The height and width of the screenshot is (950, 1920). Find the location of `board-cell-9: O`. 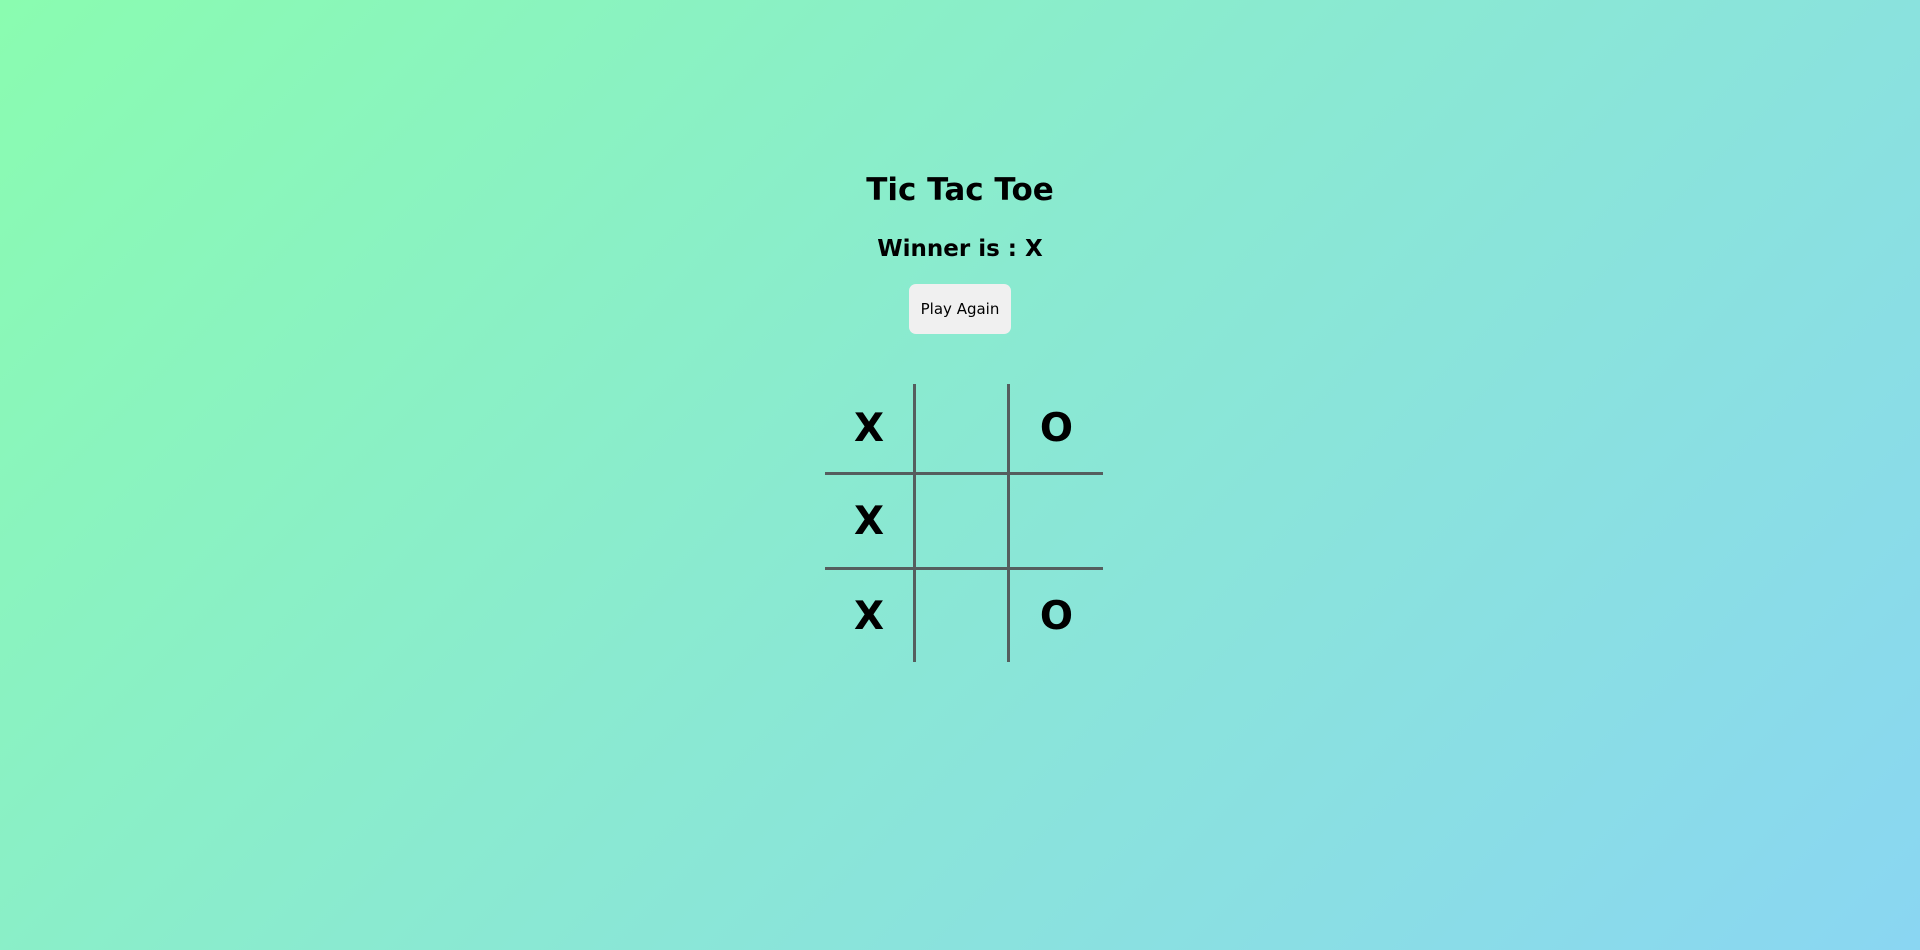

board-cell-9: O is located at coordinates (1056, 616).